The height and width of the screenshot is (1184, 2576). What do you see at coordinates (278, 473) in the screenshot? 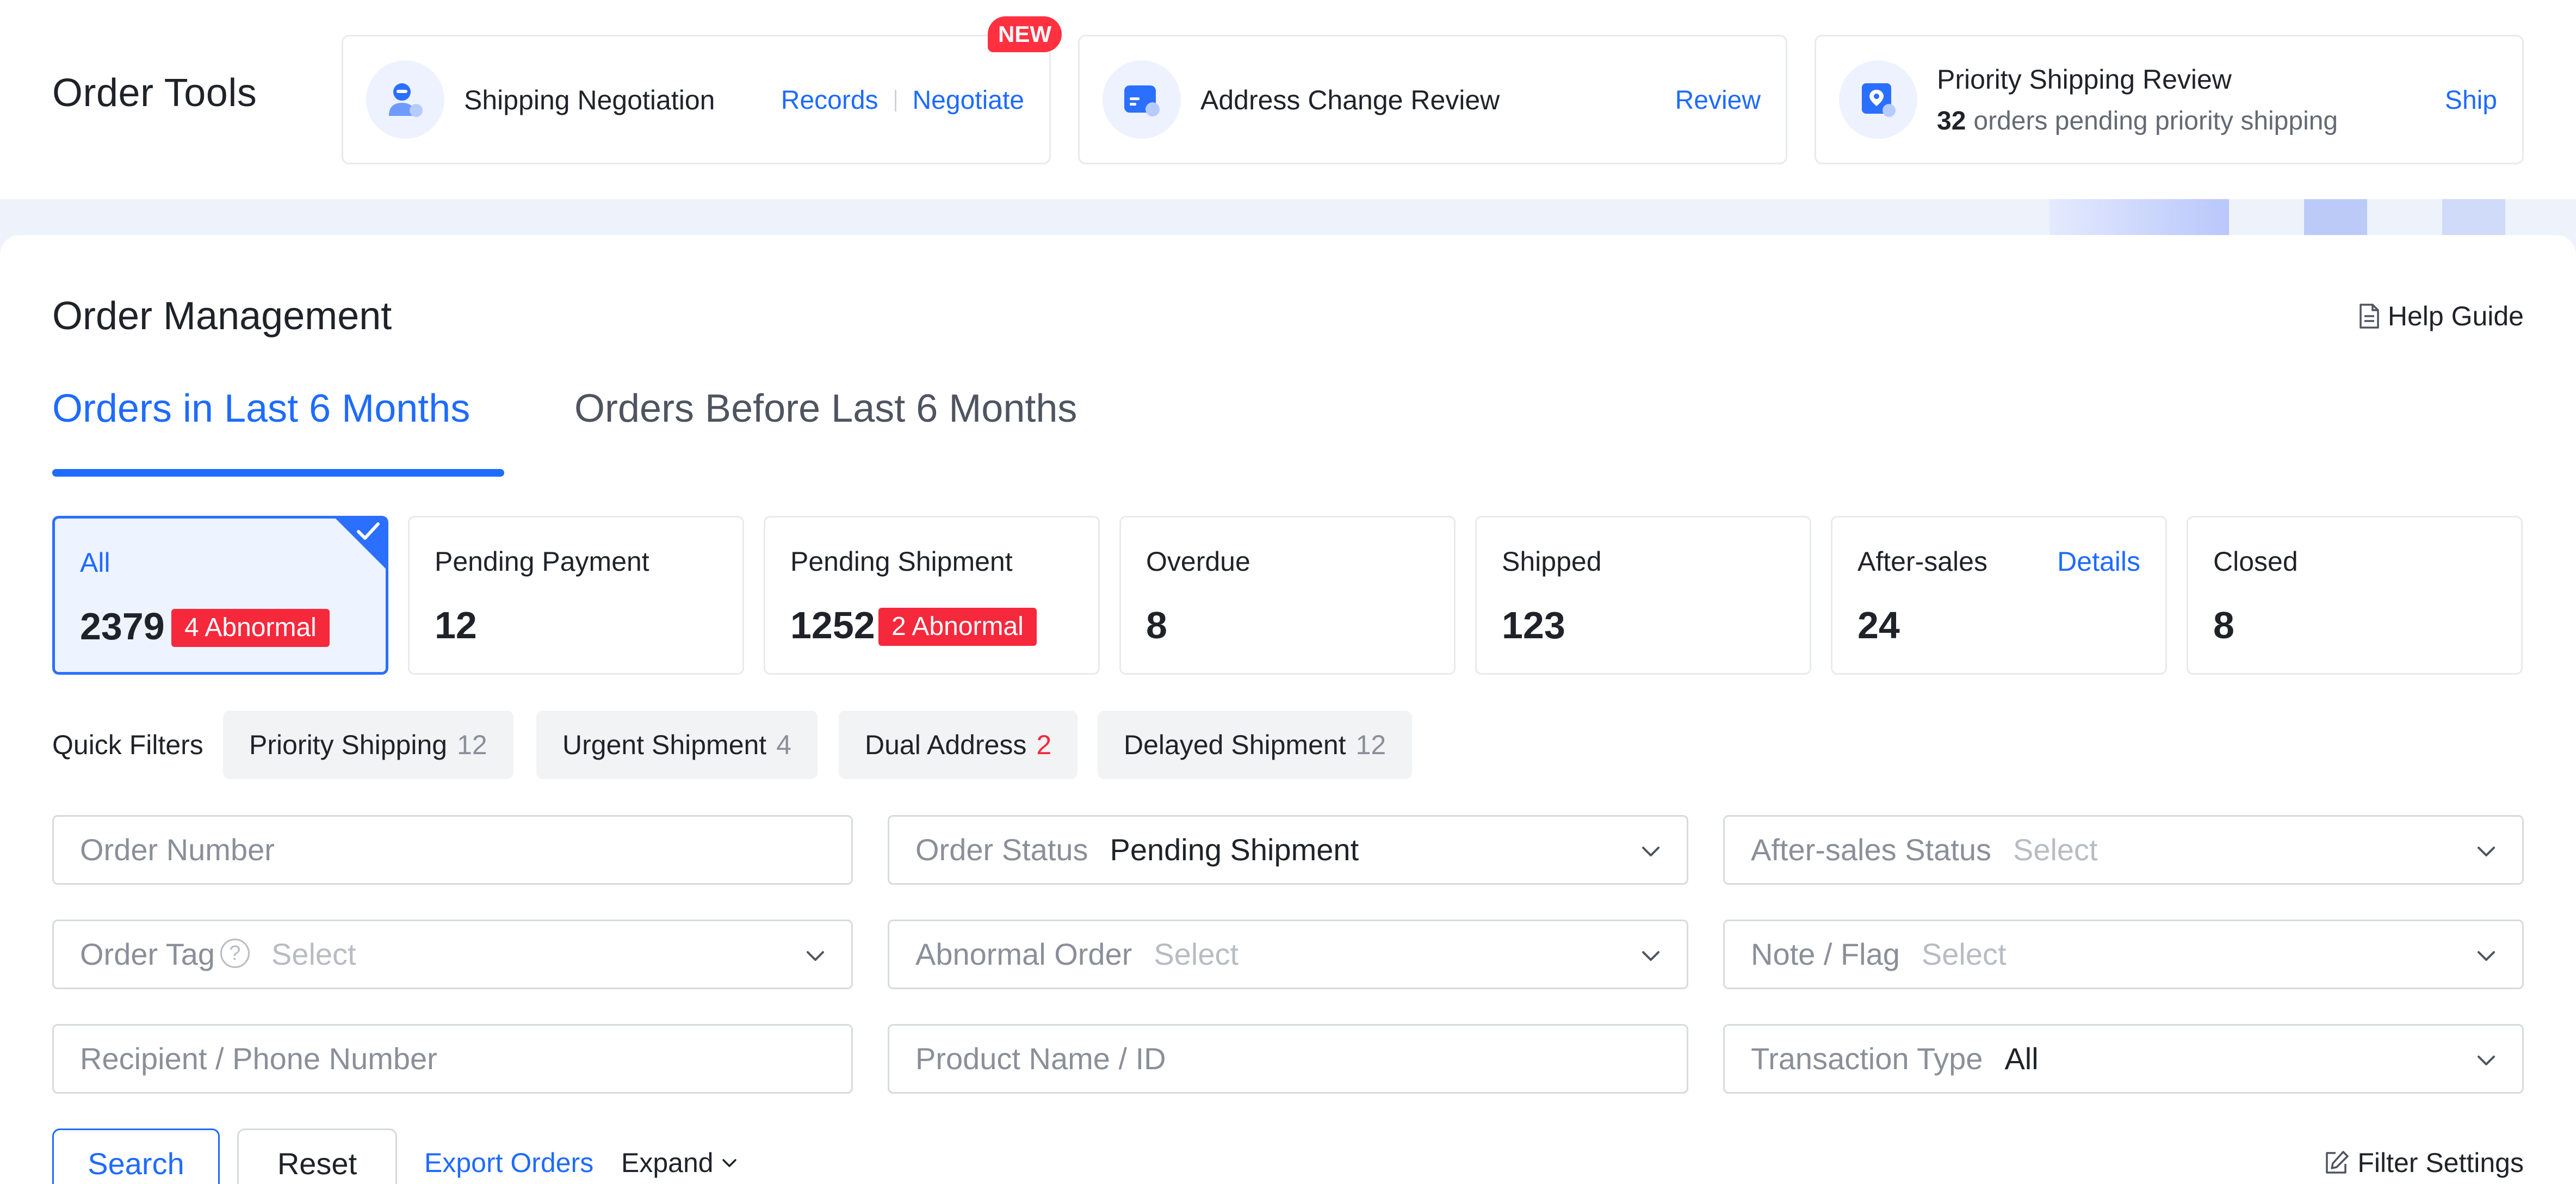
I see `active-tab-indicator` at bounding box center [278, 473].